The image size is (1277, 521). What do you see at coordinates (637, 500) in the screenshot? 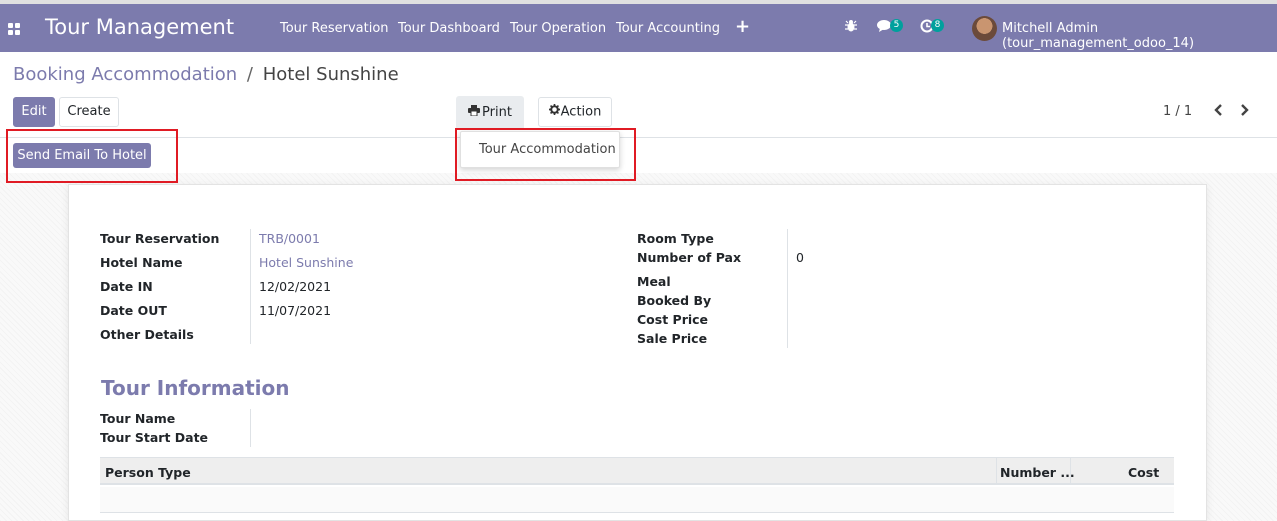
I see `table-row` at bounding box center [637, 500].